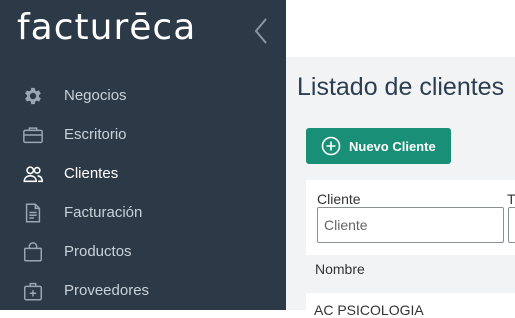  I want to click on second-filter-input, so click(511, 225).